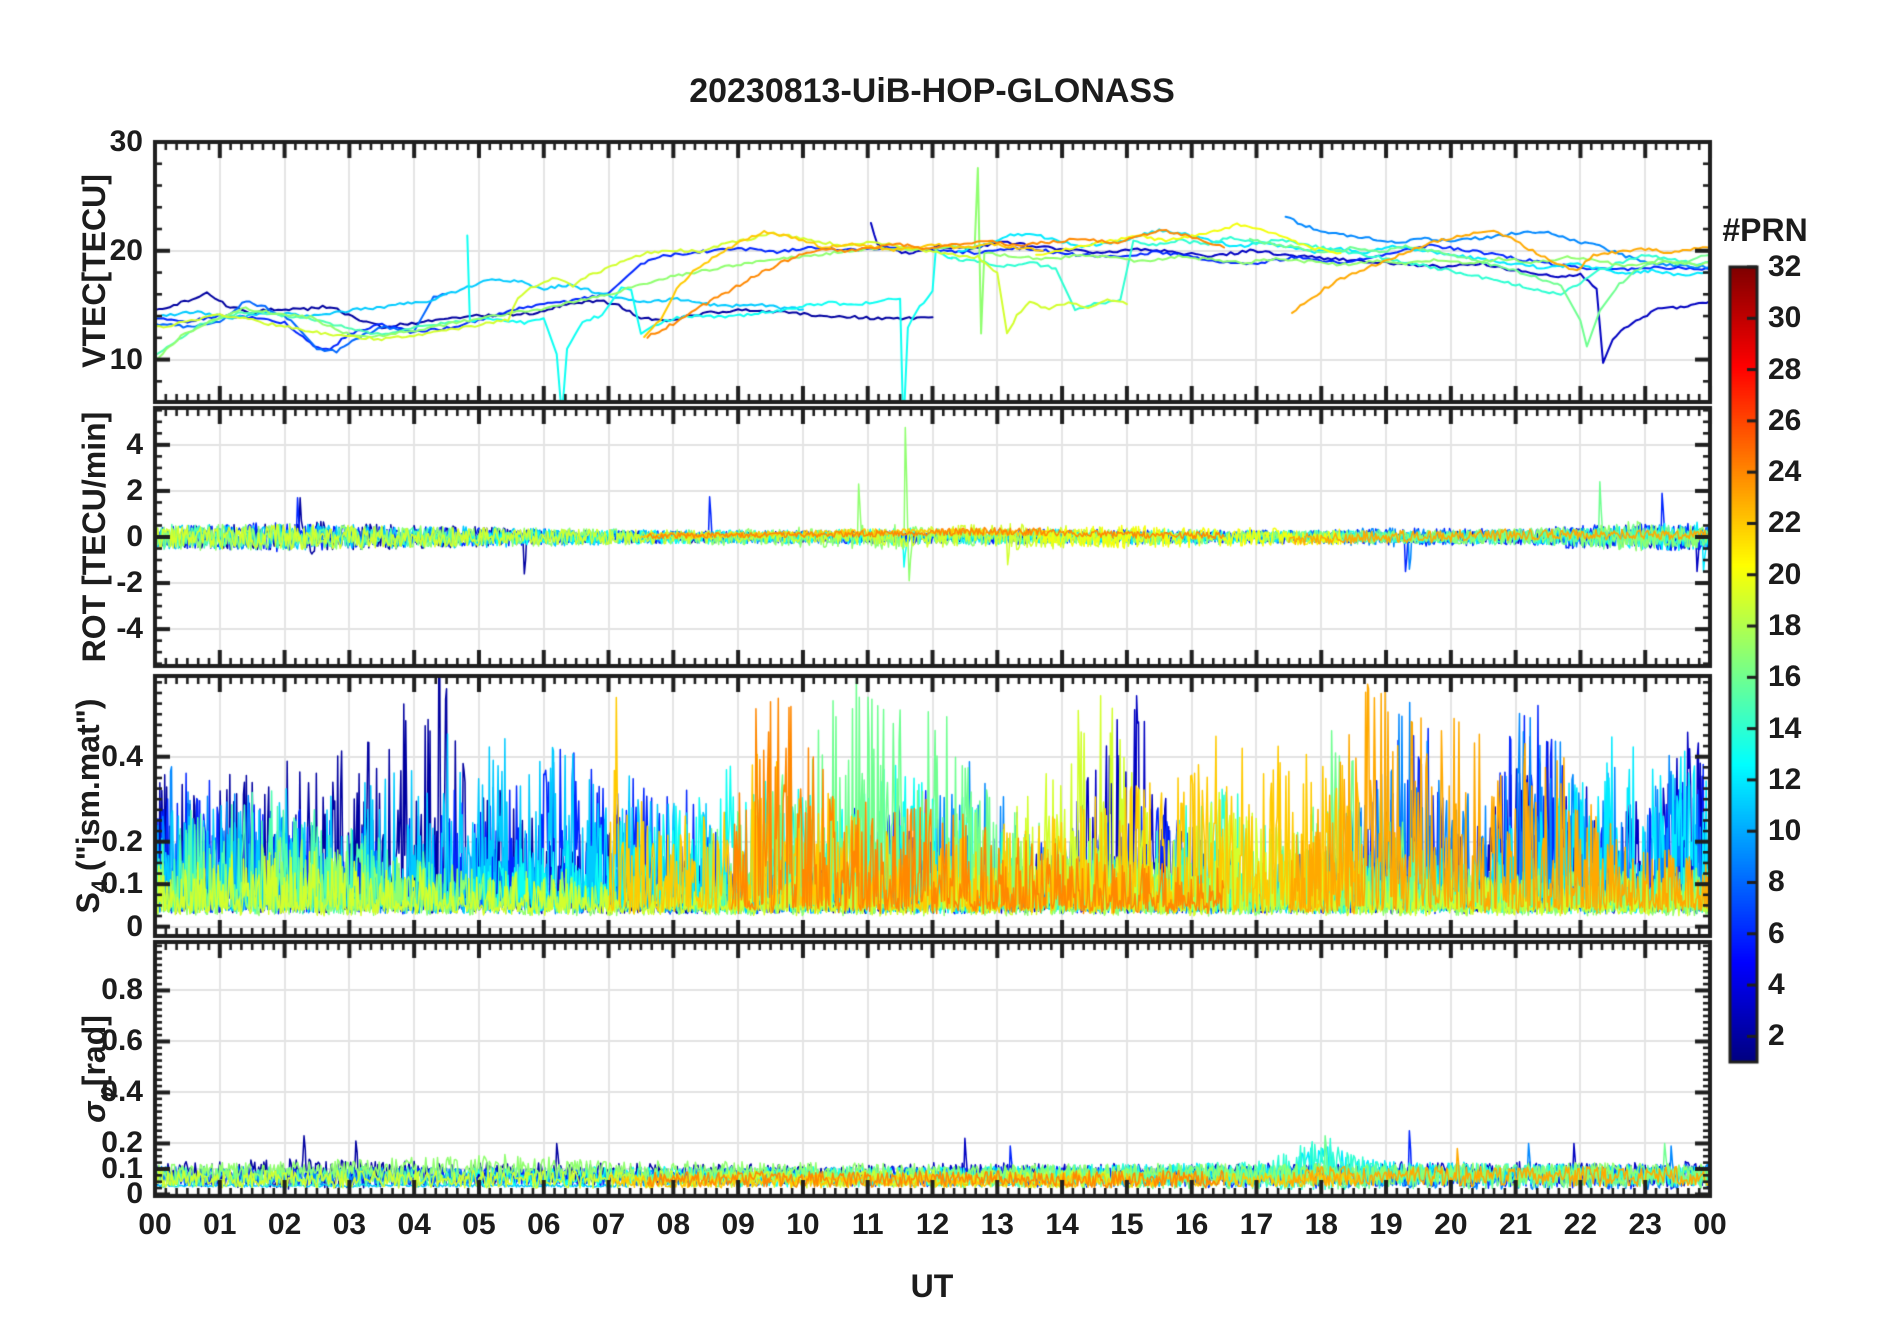  Describe the element at coordinates (544, 1224) in the screenshot. I see `x-tick-label: 06` at that location.